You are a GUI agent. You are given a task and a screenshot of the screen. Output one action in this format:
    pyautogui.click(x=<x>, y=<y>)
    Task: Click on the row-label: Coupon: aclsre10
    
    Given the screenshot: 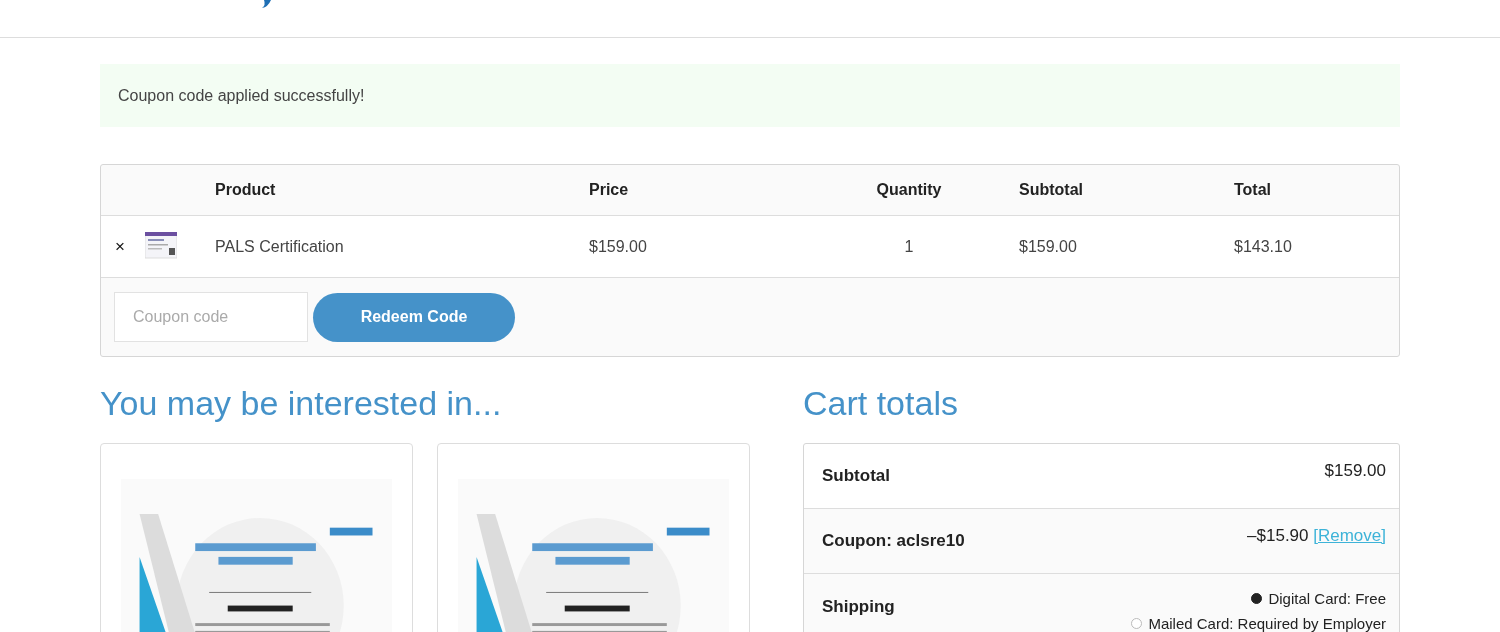 What is the action you would take?
    pyautogui.click(x=893, y=541)
    